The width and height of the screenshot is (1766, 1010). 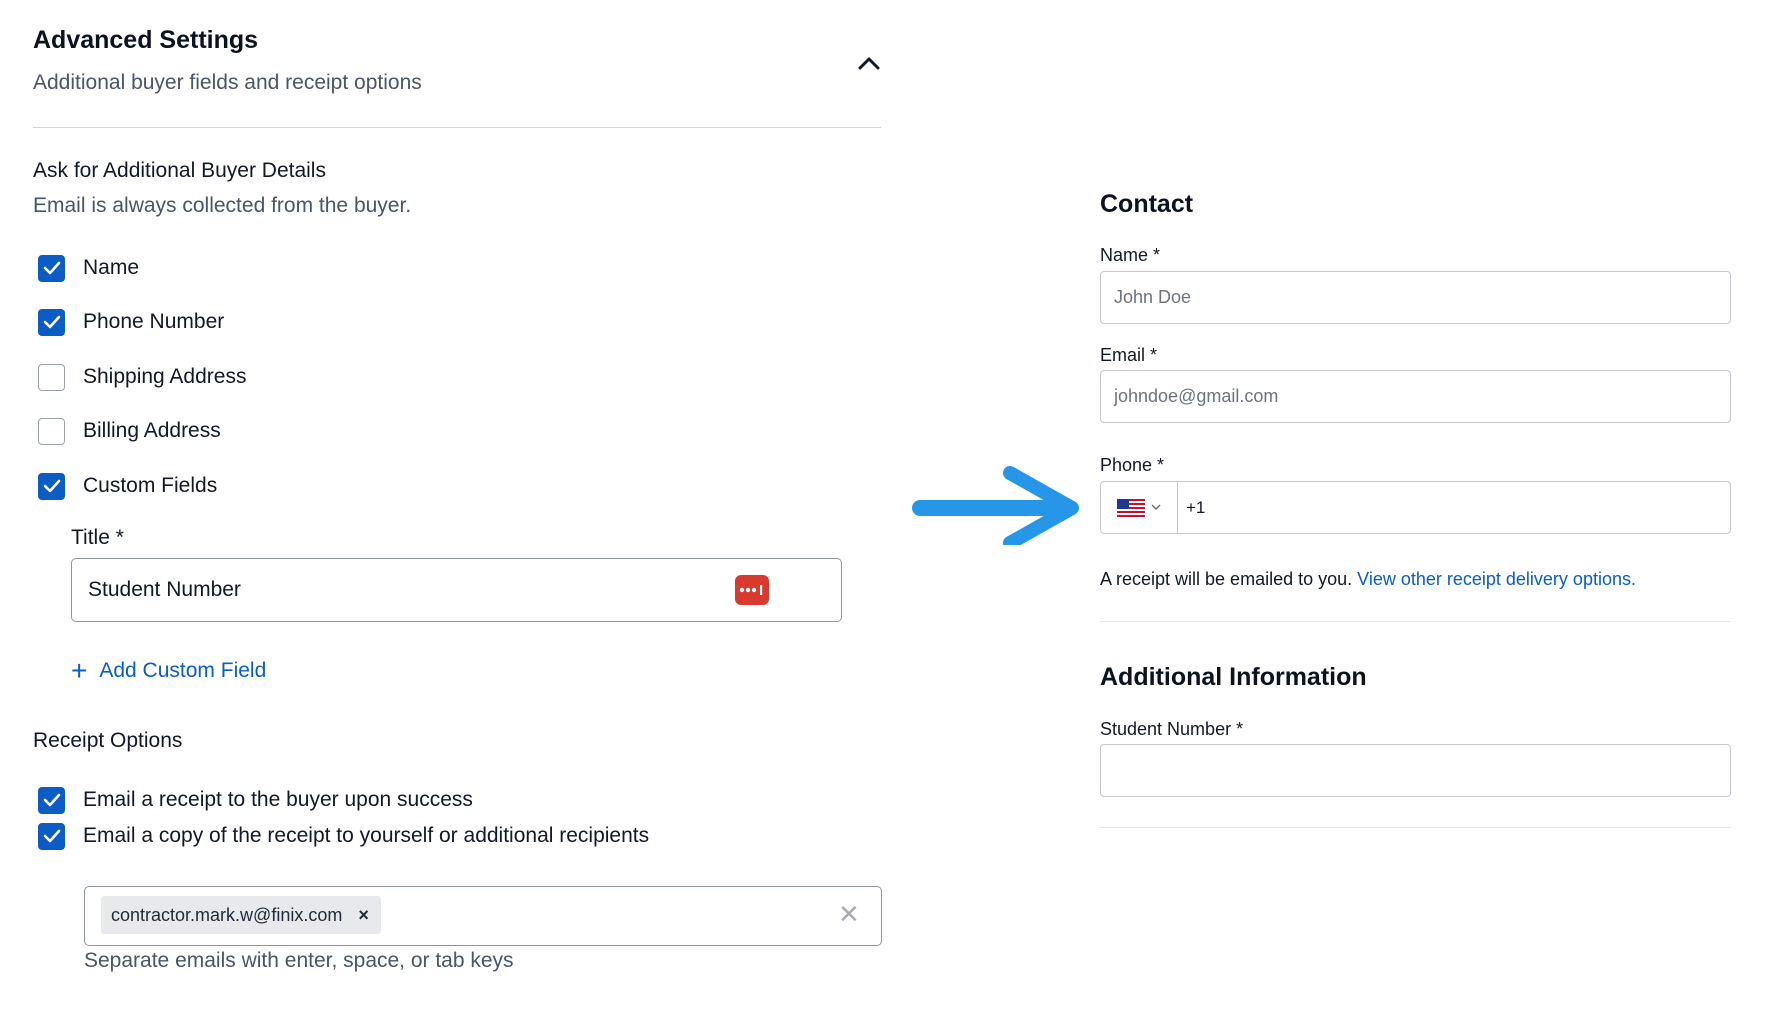 What do you see at coordinates (1130, 255) in the screenshot?
I see `name-label: Name *` at bounding box center [1130, 255].